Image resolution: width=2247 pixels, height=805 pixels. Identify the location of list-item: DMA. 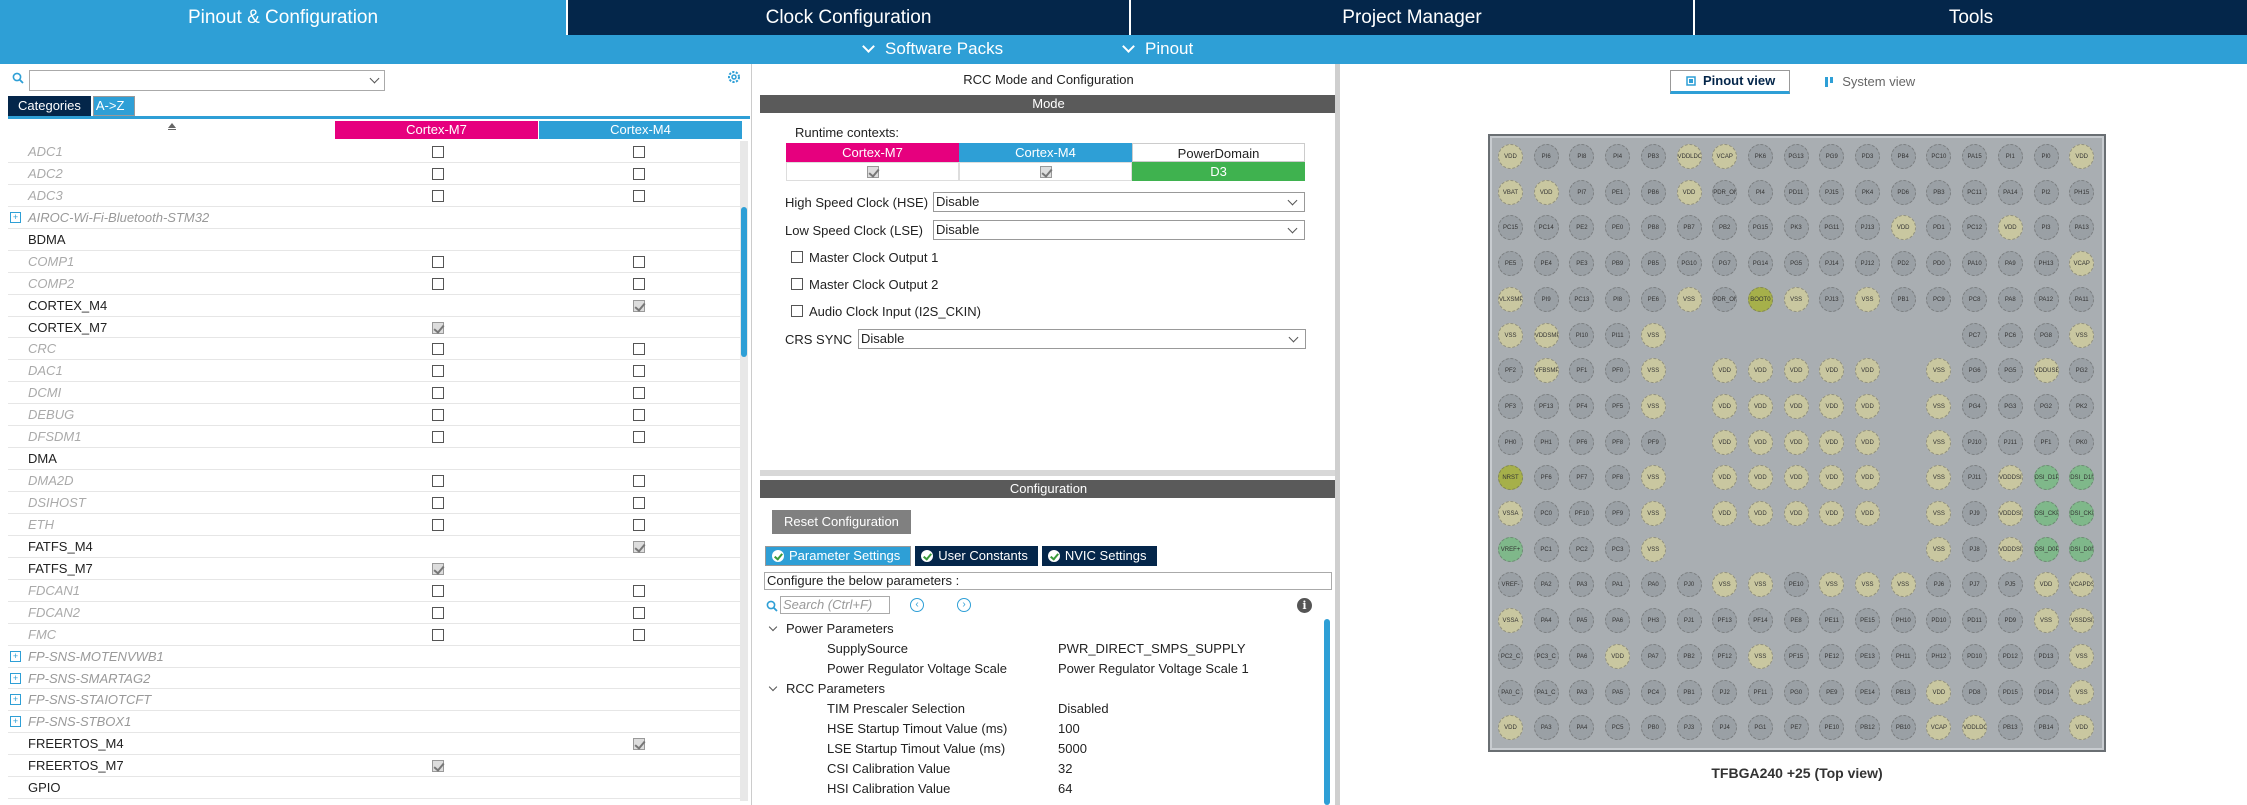
(374, 459).